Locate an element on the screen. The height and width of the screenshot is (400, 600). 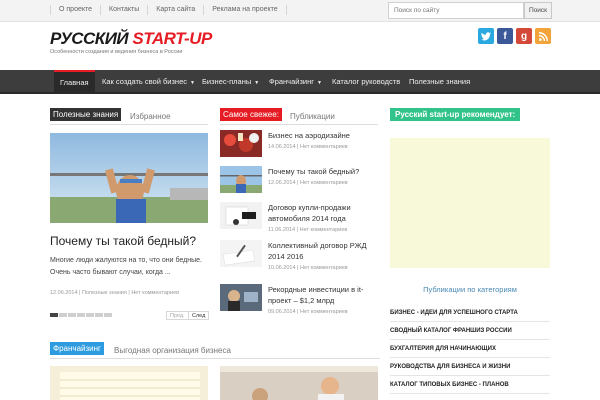
publication-title: Коллективный договор РЖД 2014 2016 is located at coordinates (325, 251).